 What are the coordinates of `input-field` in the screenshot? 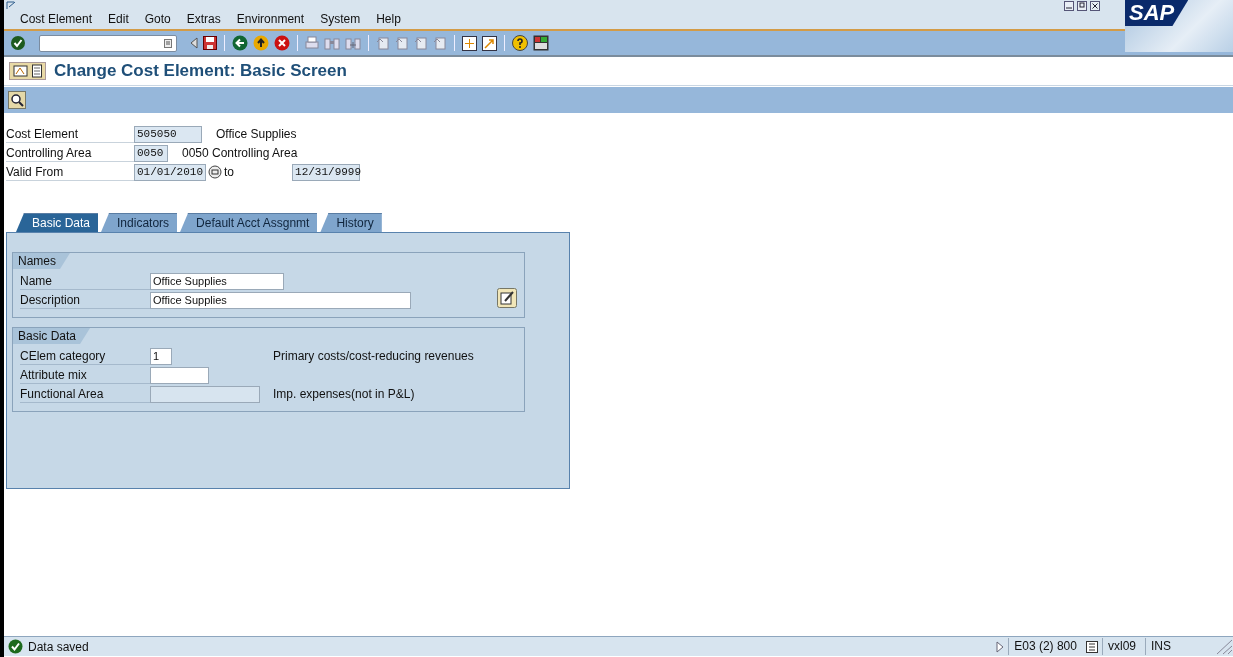 It's located at (179, 375).